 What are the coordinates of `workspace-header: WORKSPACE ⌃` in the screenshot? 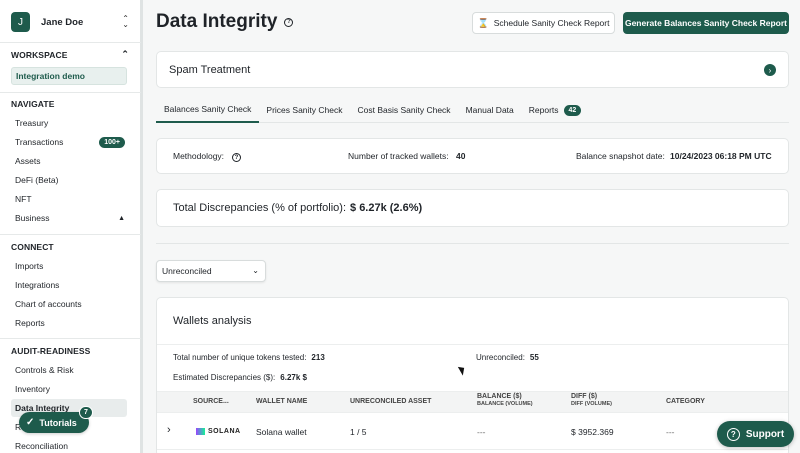 It's located at (70, 54).